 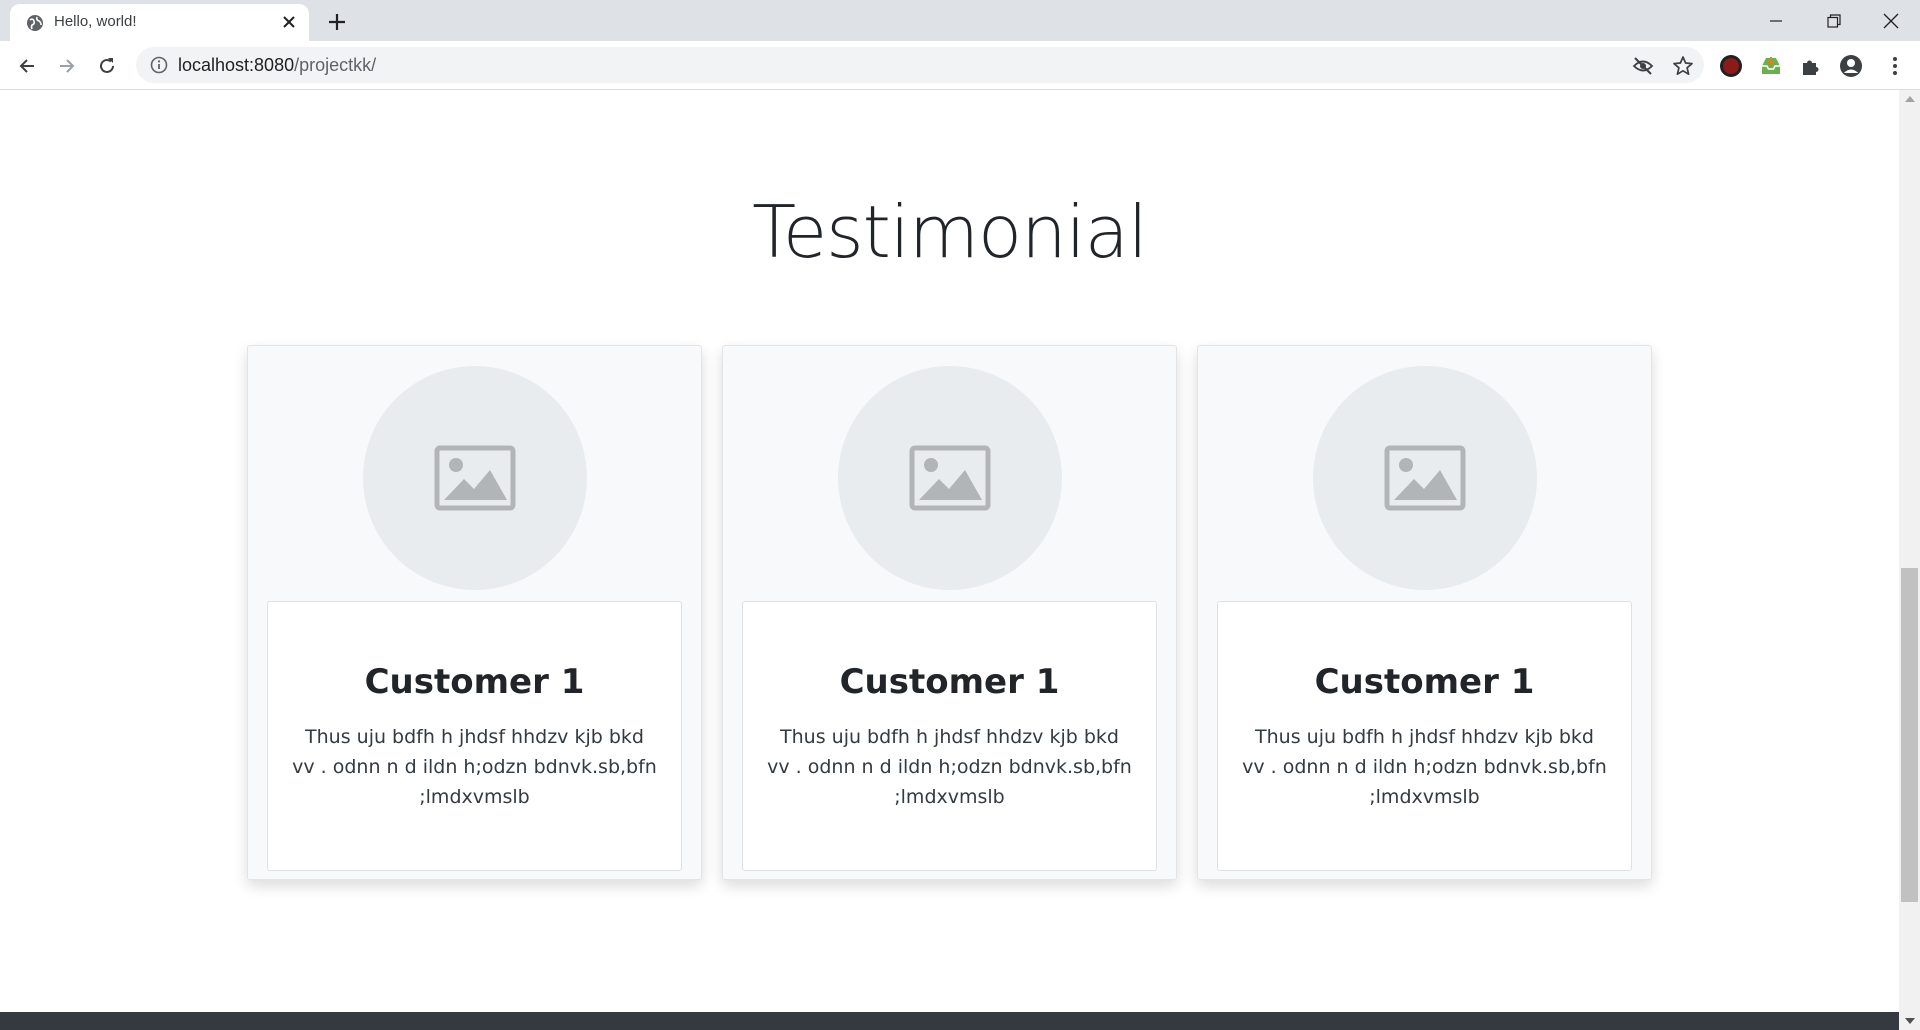 What do you see at coordinates (1643, 66) in the screenshot?
I see `eye-off-icon` at bounding box center [1643, 66].